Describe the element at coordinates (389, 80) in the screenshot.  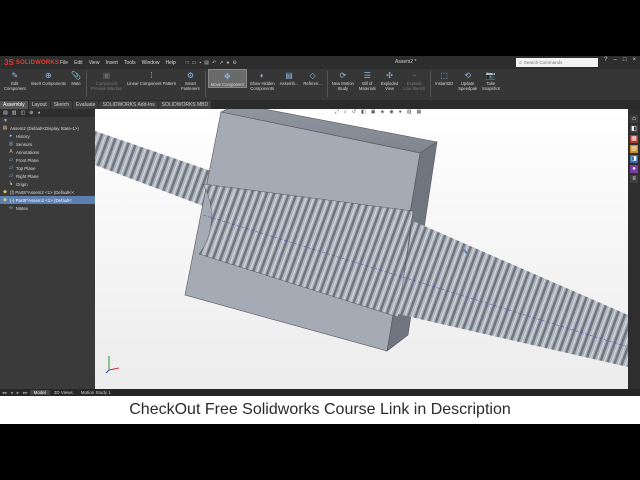
I see `exploded-view-button: ✣ Exploded View` at that location.